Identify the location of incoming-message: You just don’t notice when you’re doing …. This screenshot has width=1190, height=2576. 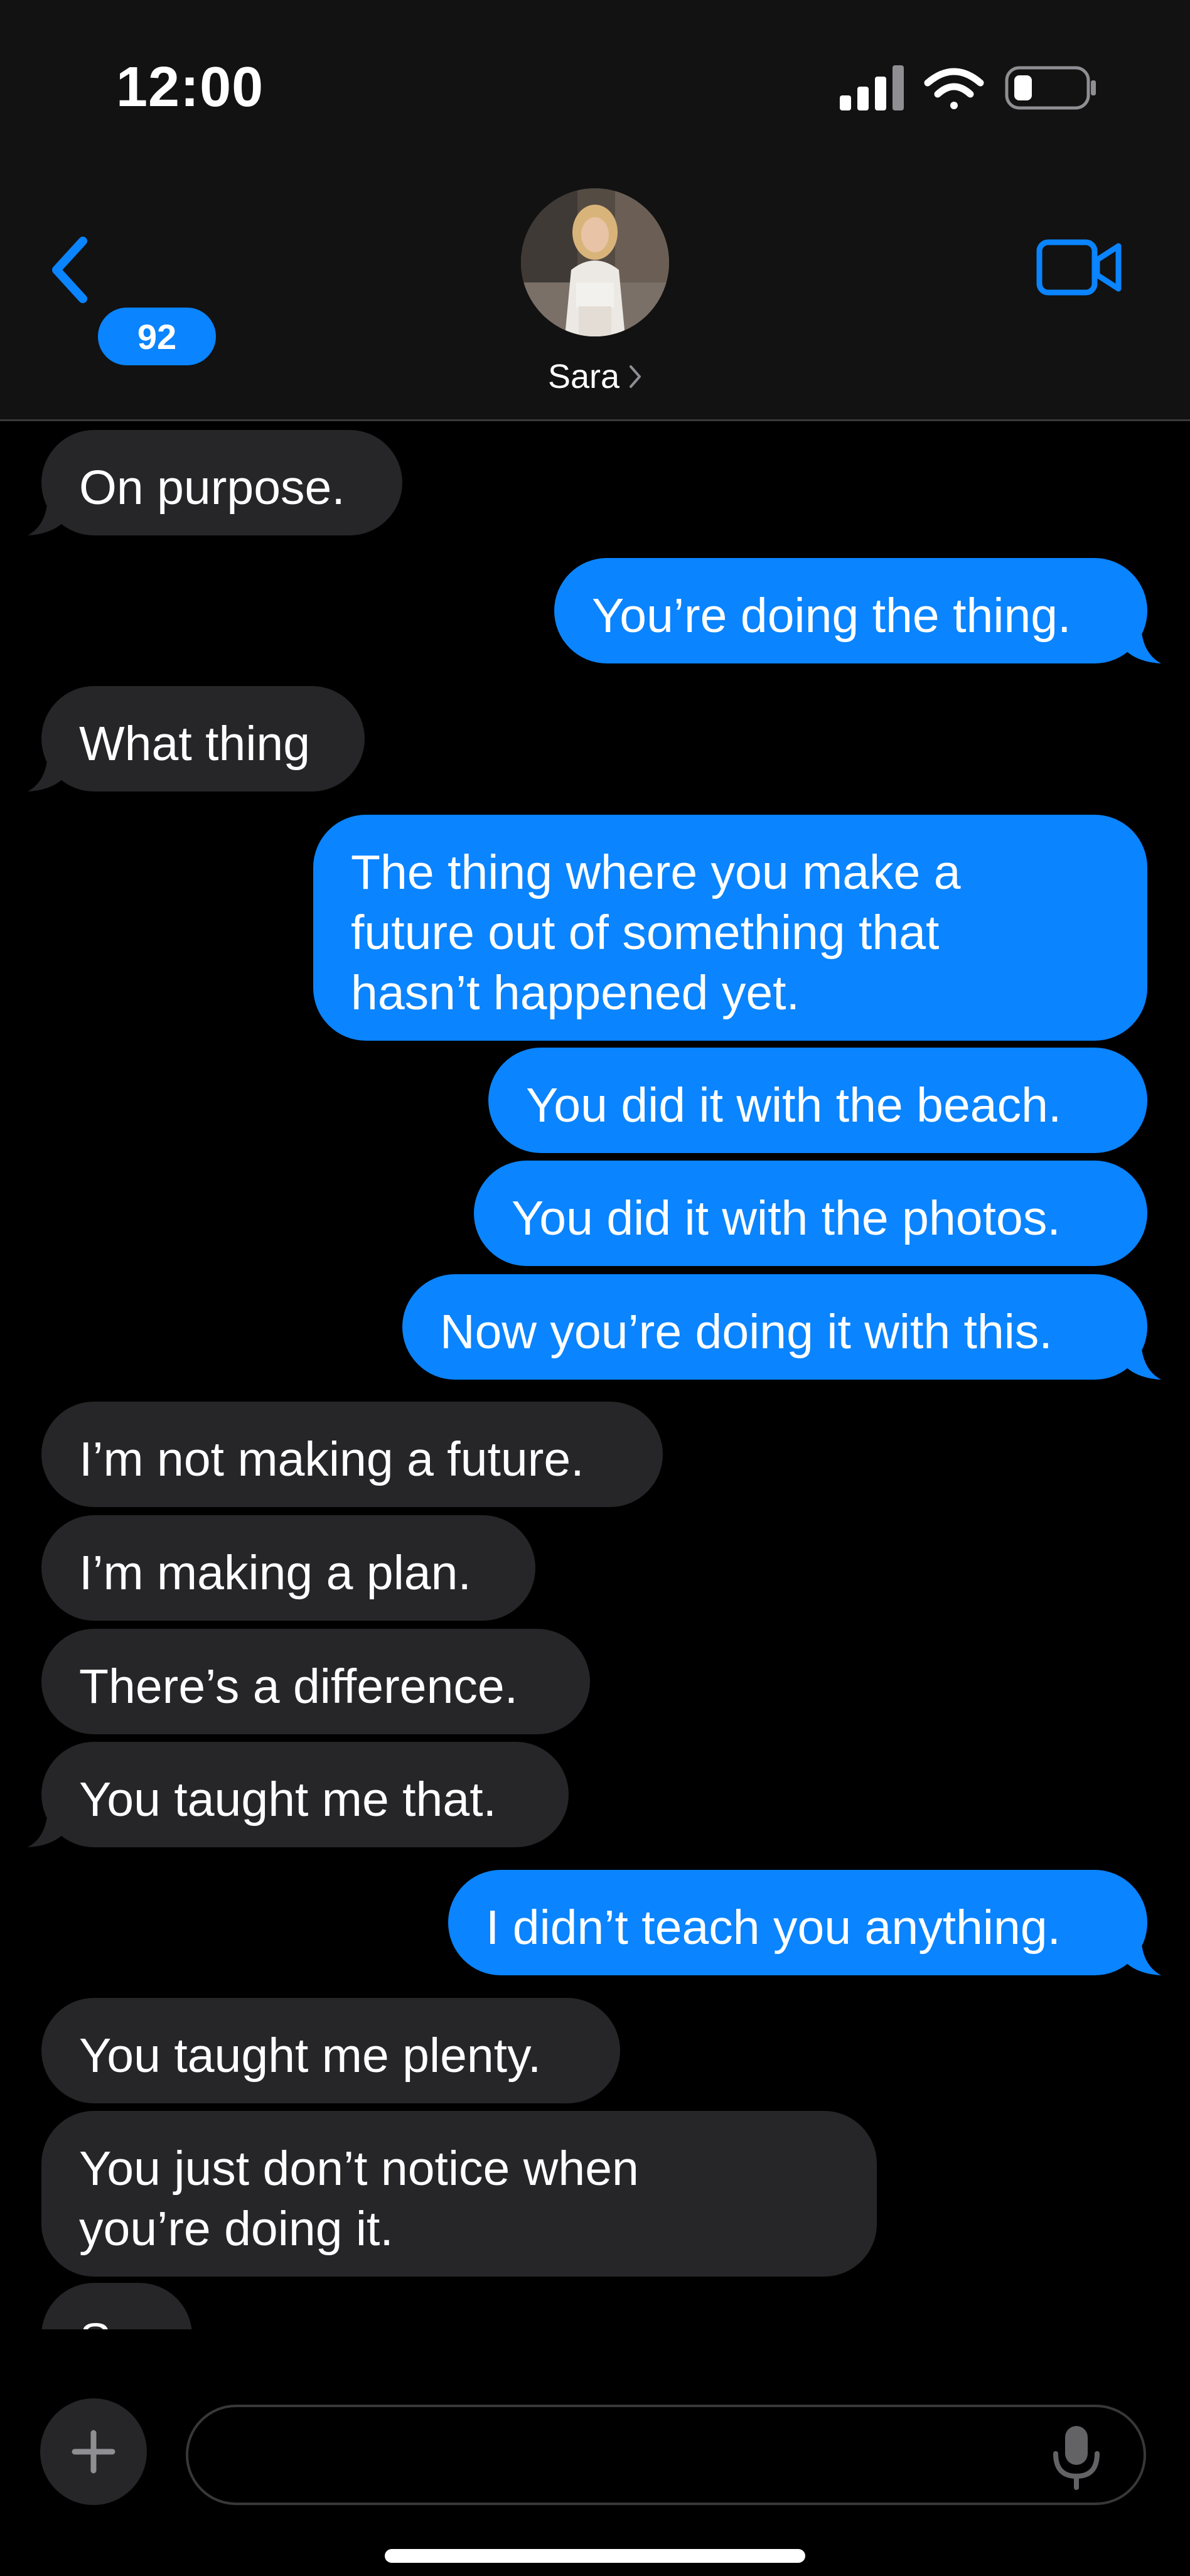
(459, 2194).